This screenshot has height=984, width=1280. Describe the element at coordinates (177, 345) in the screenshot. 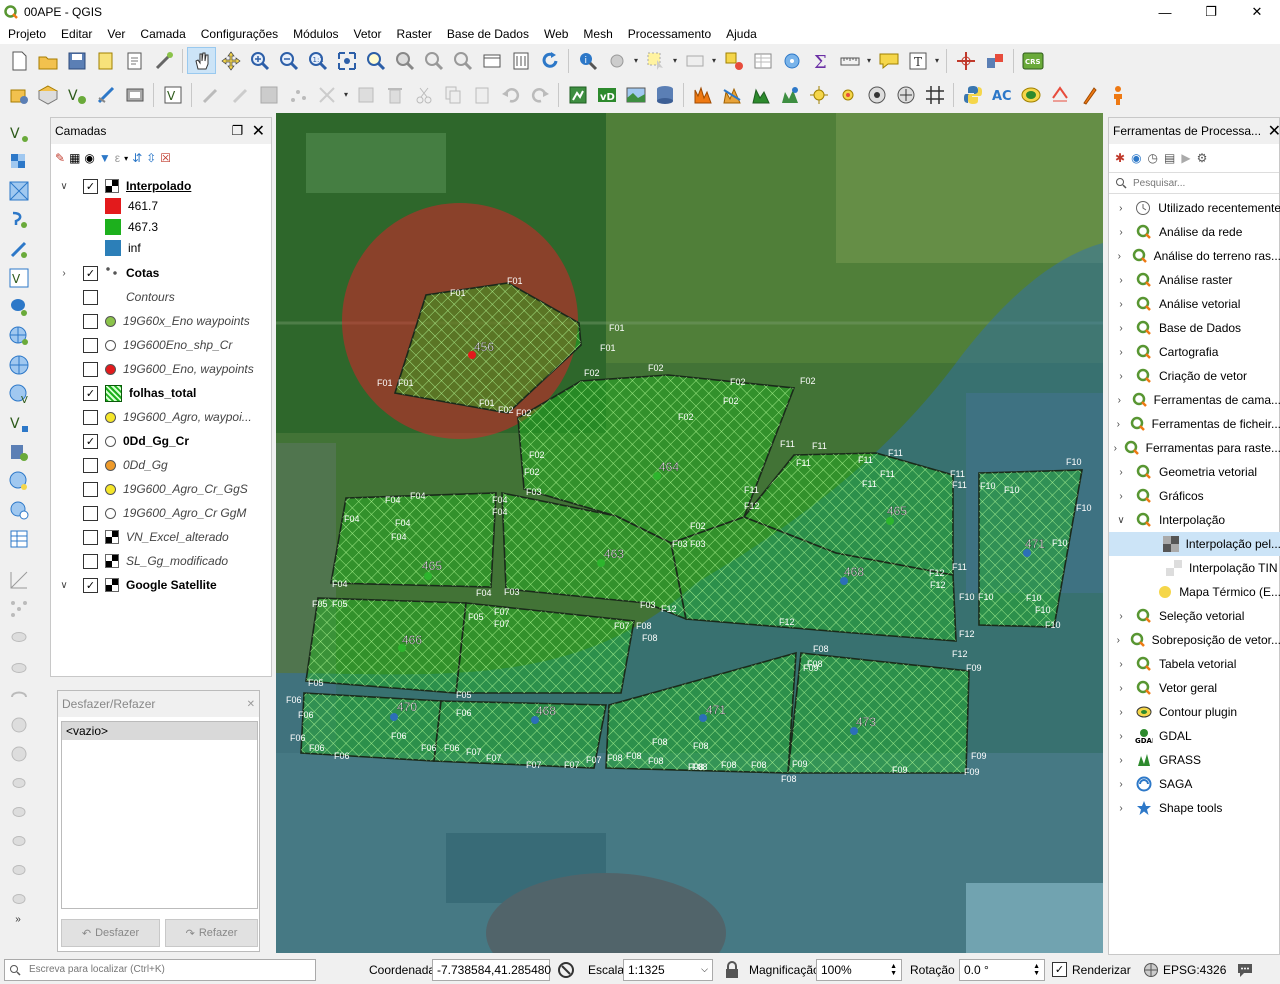

I see `layer-name: 19G600Eno_shp_Cr` at that location.